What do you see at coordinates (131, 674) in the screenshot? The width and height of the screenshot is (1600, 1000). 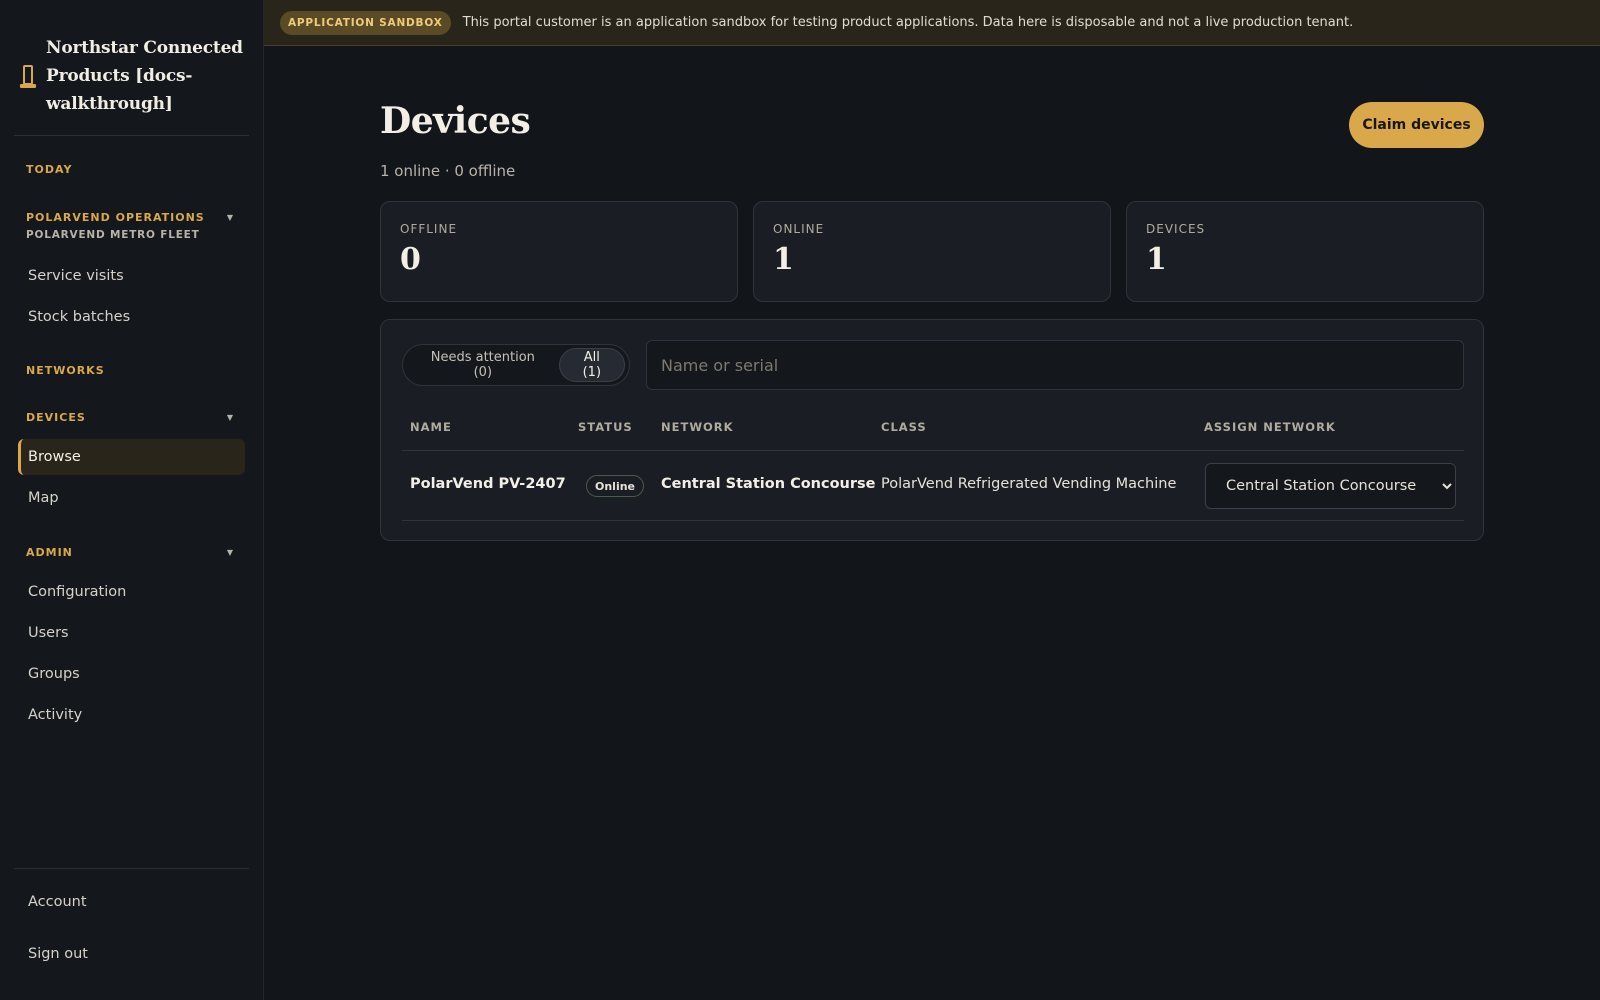 I see `sidebar-item-groups: Groups` at bounding box center [131, 674].